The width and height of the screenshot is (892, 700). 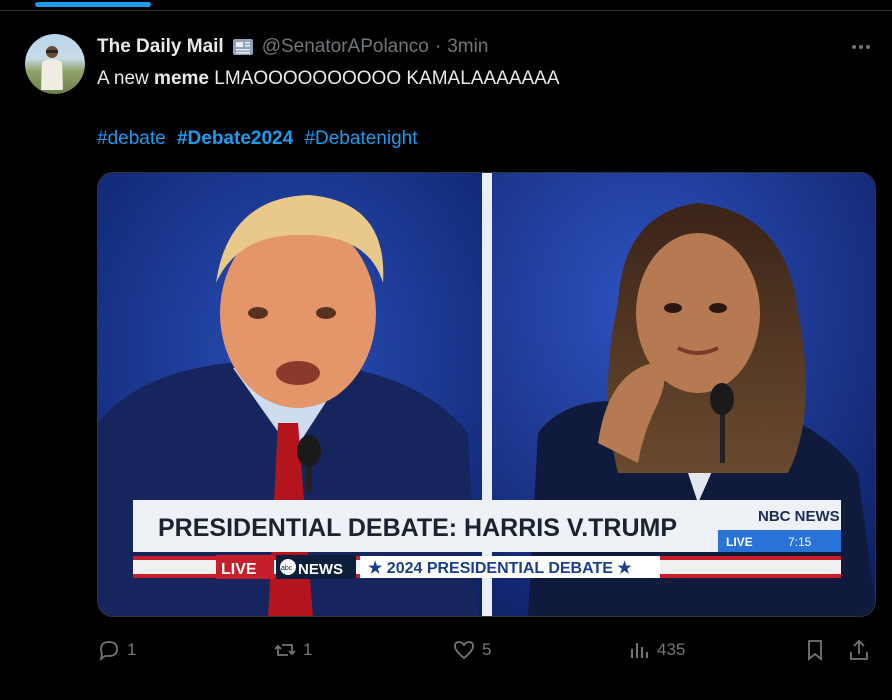 I want to click on share-icon, so click(x=859, y=649).